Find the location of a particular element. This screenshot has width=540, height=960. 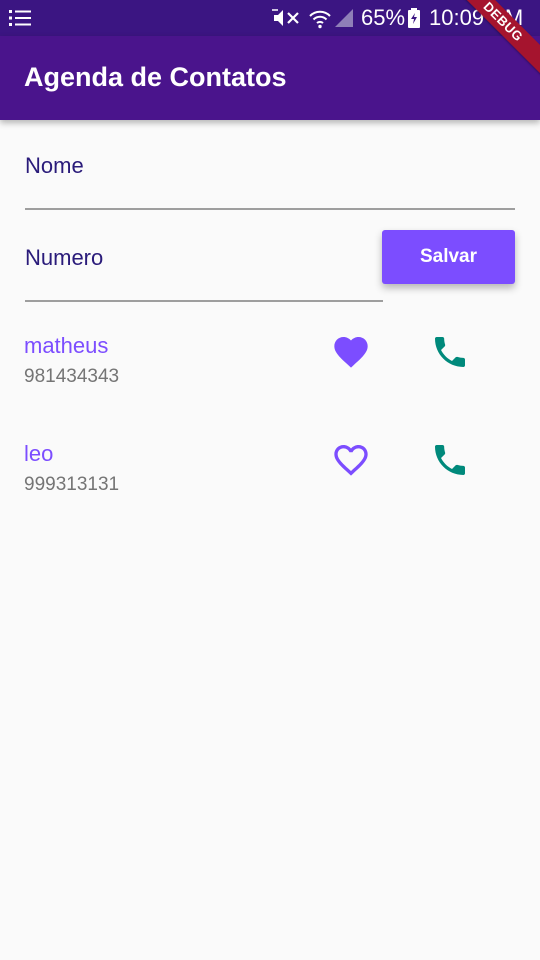

status-bar: 65% 10:09 PM is located at coordinates (270, 18).